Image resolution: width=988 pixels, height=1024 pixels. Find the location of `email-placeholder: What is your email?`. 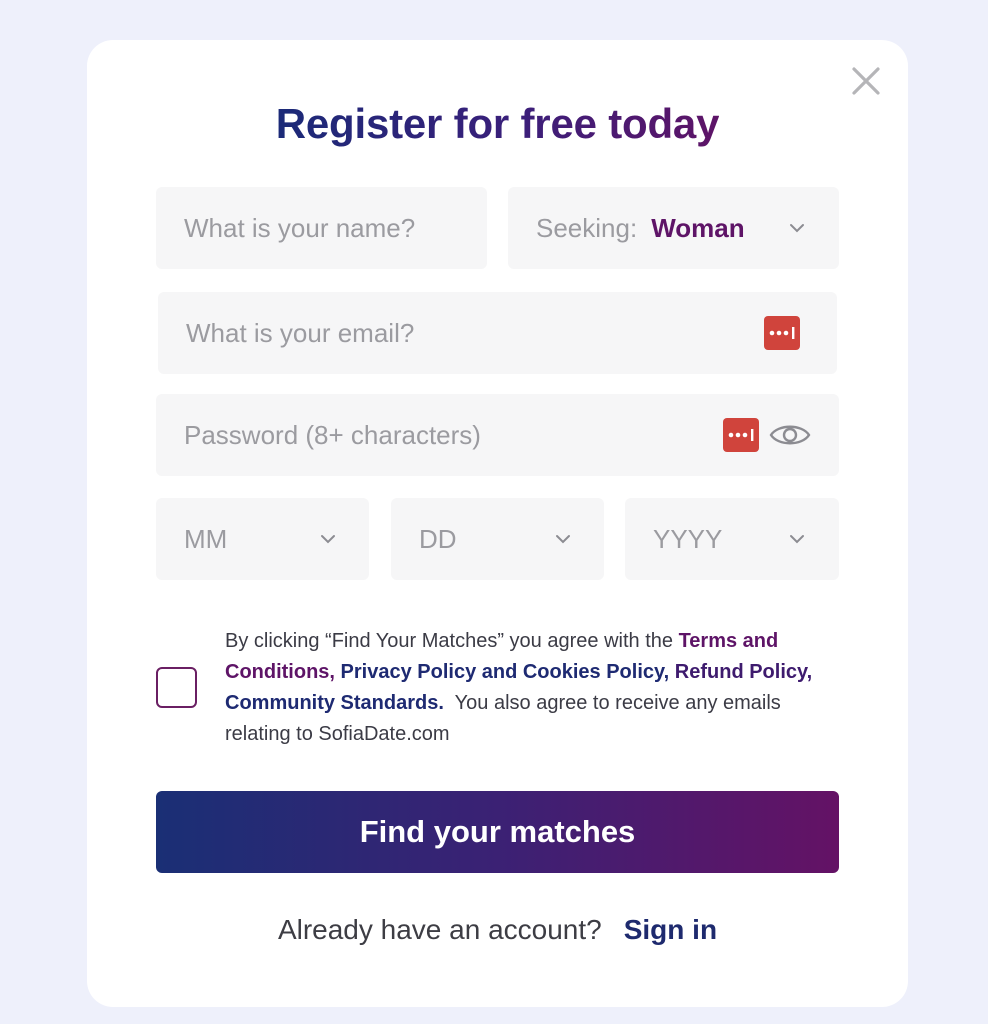

email-placeholder: What is your email? is located at coordinates (300, 332).